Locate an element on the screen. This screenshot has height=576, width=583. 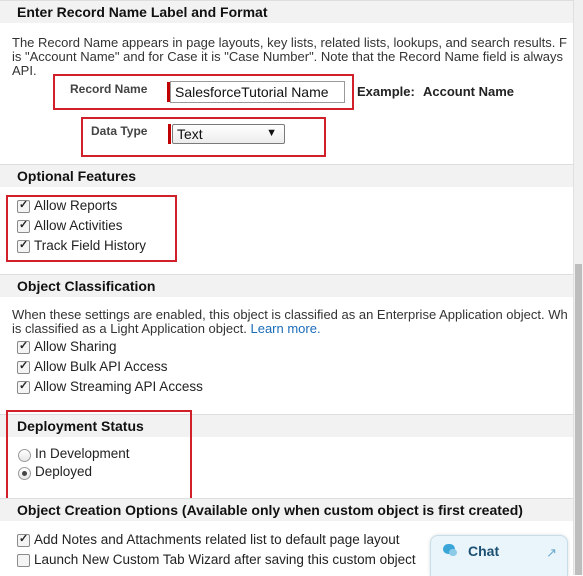
example-label: Example: is located at coordinates (386, 91).